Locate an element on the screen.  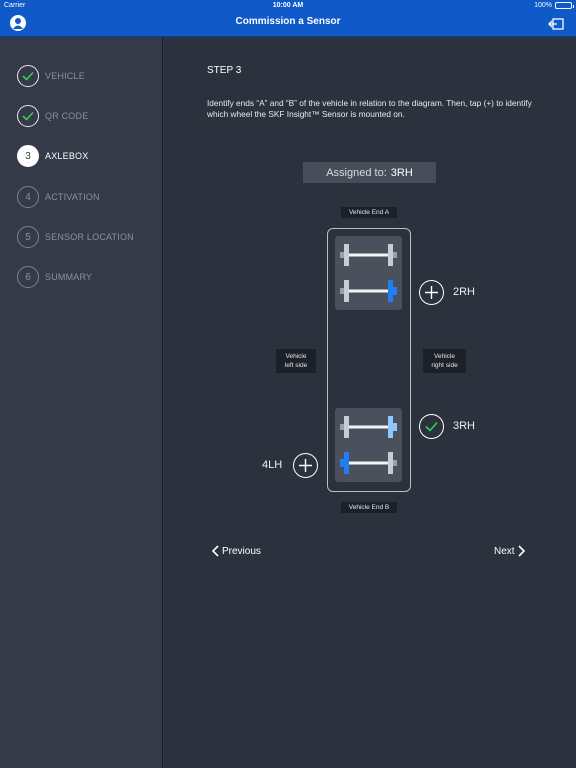
vehicle-right-side-label: Vehicle right side is located at coordinates (444, 361).